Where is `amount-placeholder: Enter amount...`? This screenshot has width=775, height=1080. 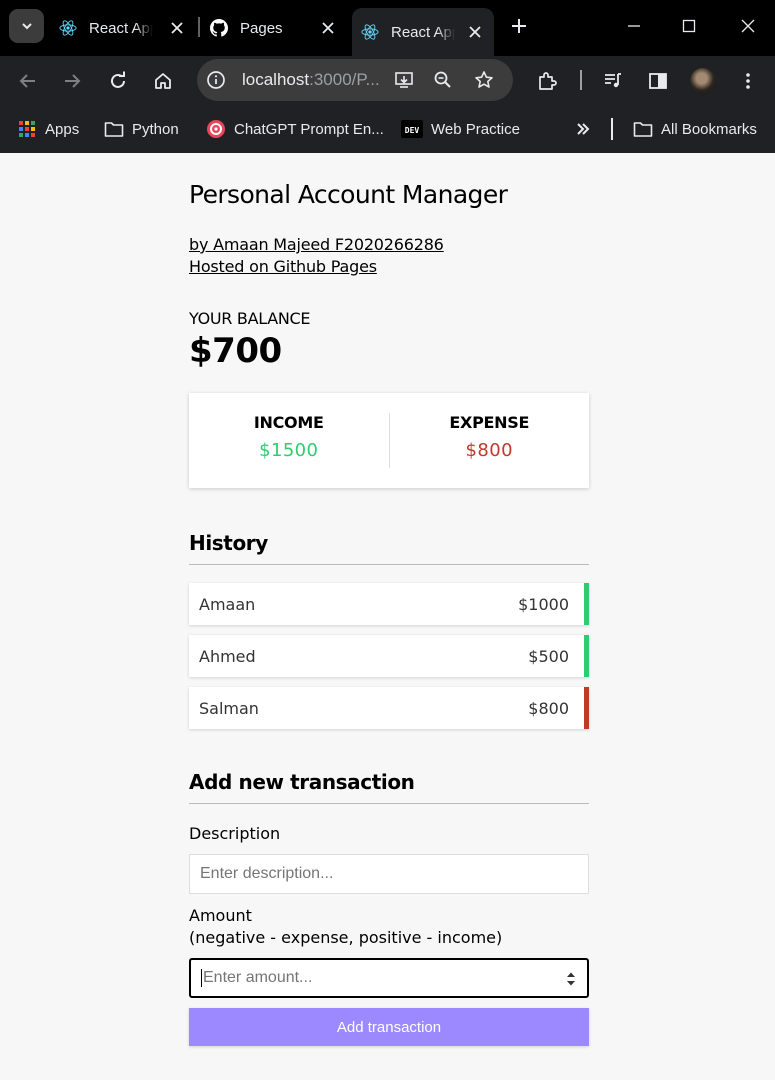
amount-placeholder: Enter amount... is located at coordinates (258, 977).